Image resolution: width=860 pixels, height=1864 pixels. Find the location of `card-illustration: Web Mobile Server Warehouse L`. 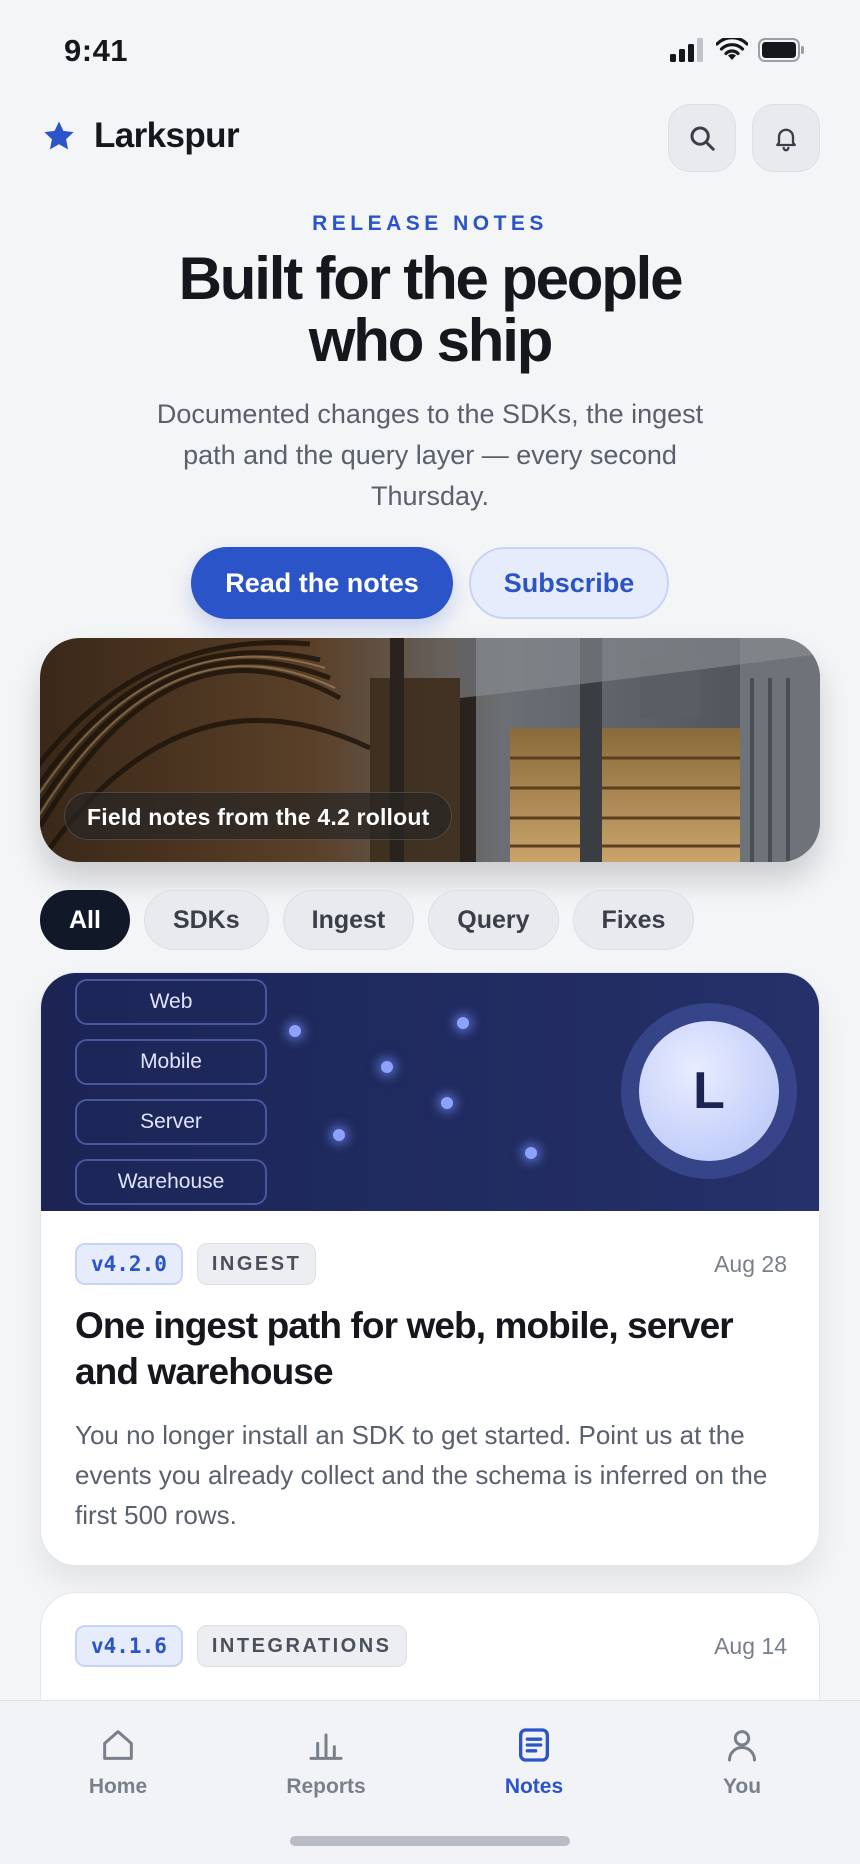

card-illustration: Web Mobile Server Warehouse L is located at coordinates (430, 1092).